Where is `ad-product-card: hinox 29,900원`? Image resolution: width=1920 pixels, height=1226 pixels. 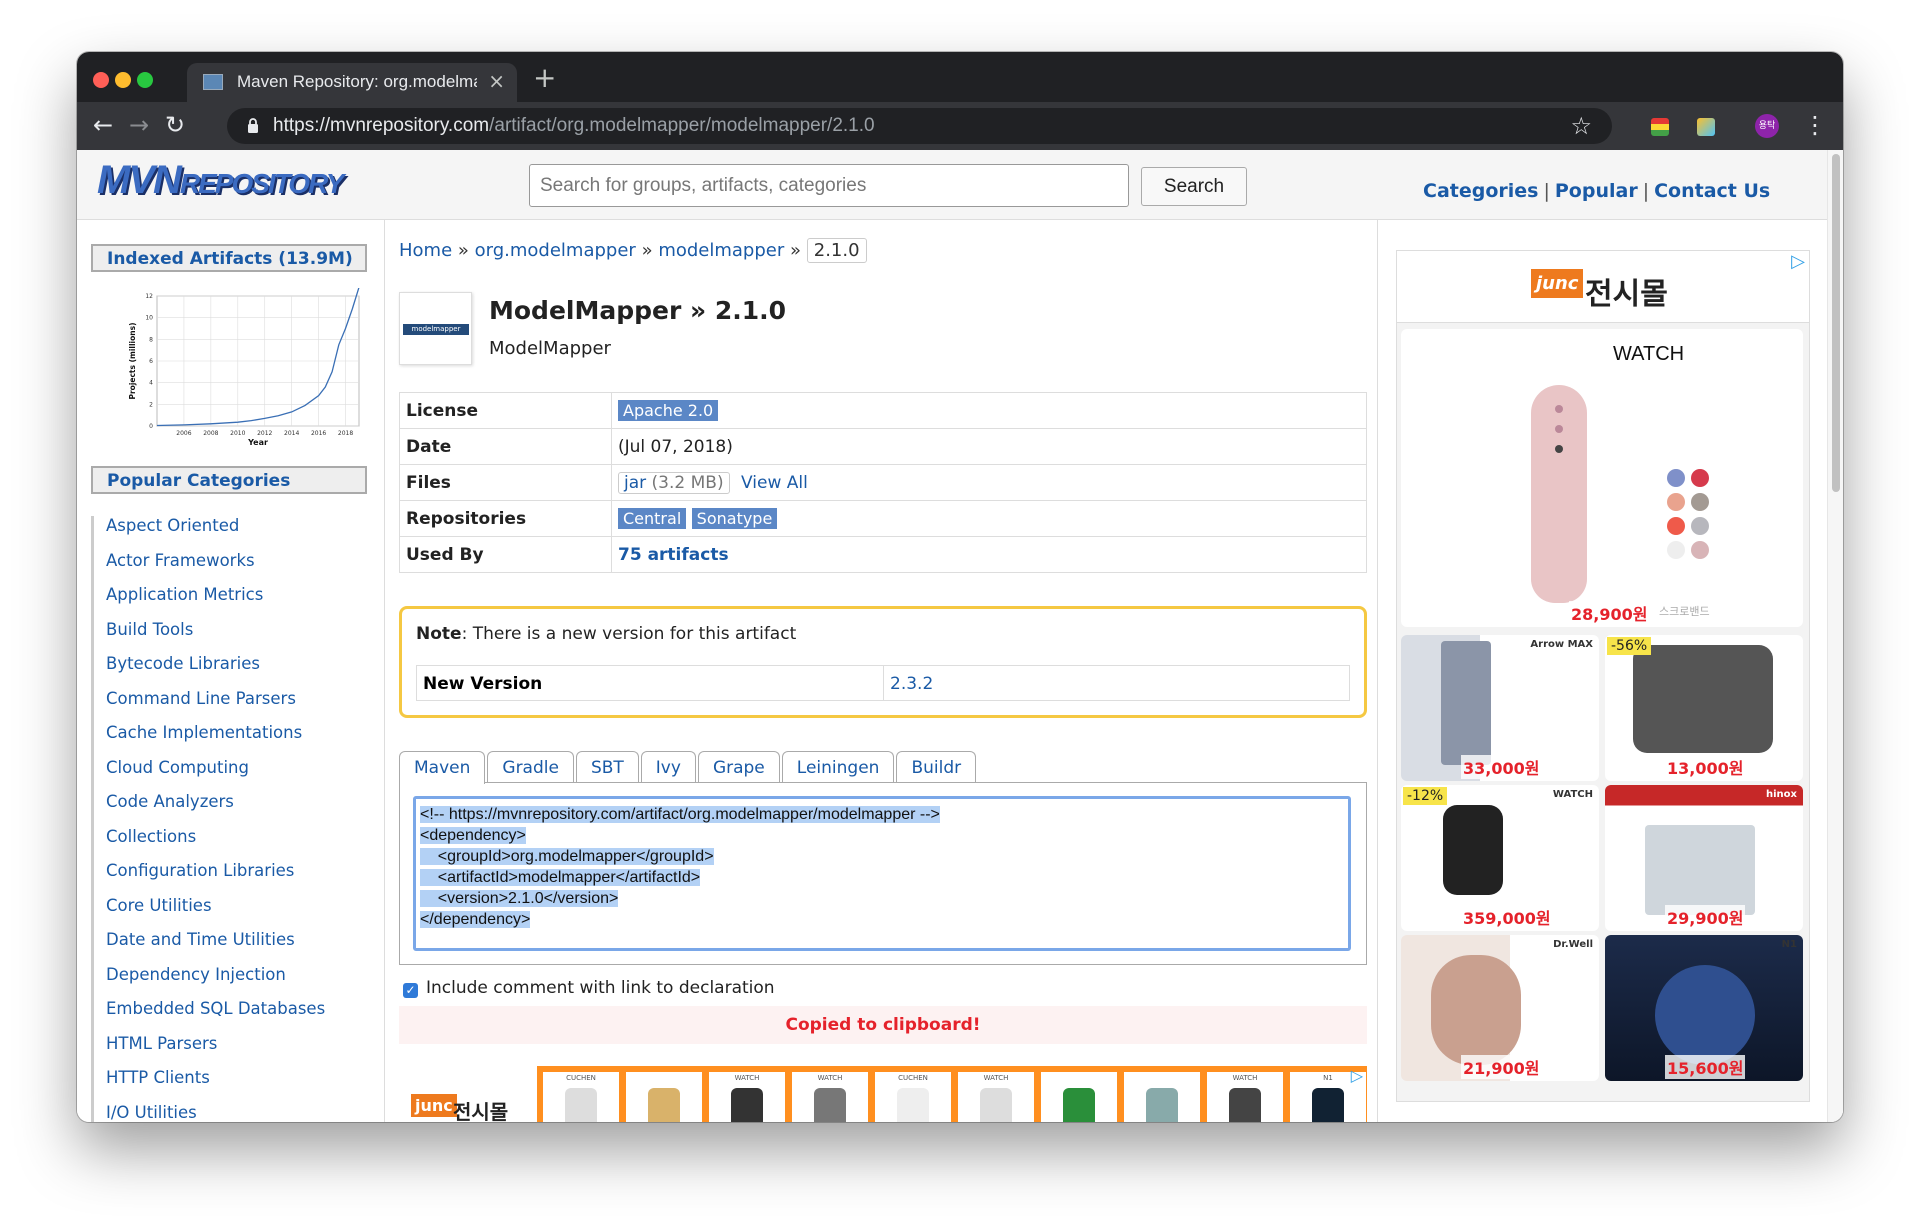
ad-product-card: hinox 29,900원 is located at coordinates (1704, 858).